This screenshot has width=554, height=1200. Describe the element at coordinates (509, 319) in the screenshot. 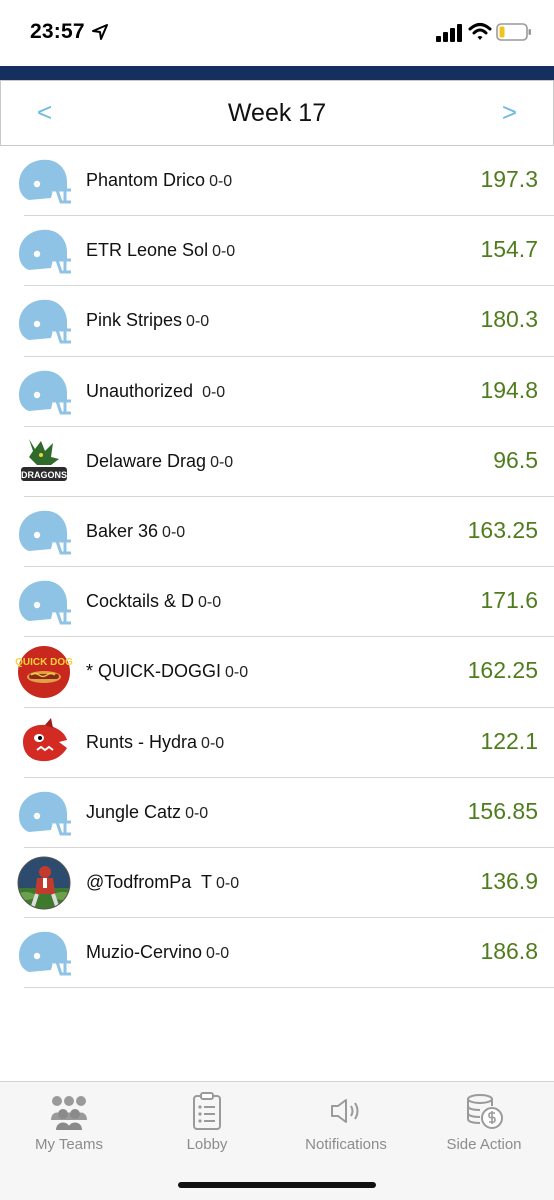

I see `team-score: 180.3` at that location.